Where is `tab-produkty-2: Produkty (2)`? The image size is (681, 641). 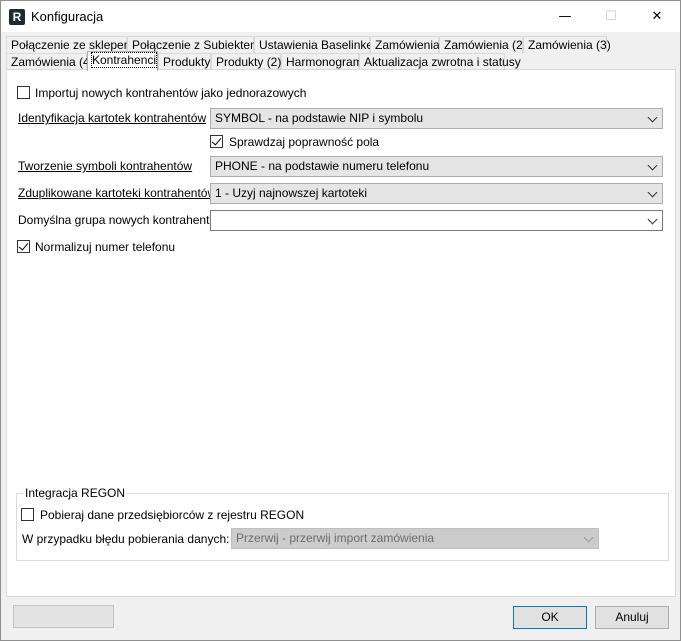 tab-produkty-2: Produkty (2) is located at coordinates (246, 61).